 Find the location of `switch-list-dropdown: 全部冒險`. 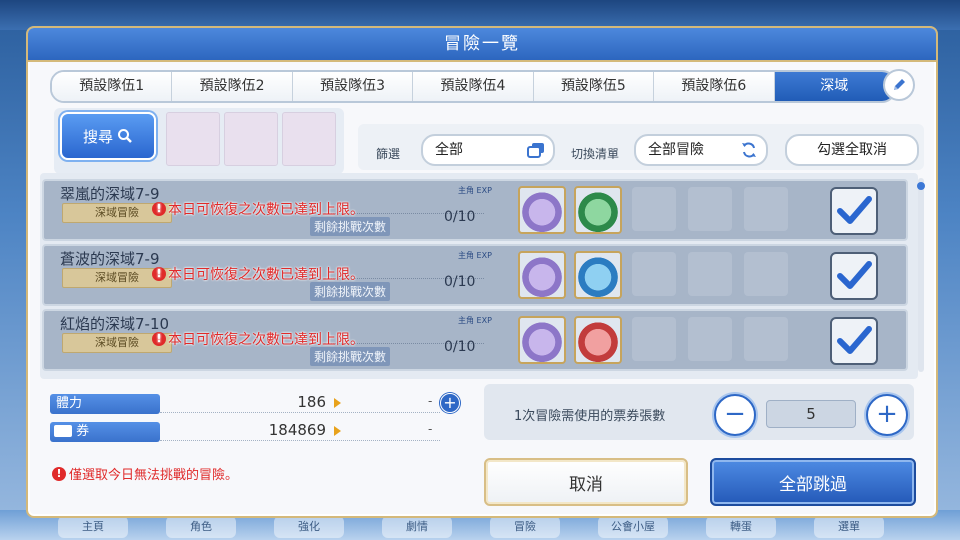

switch-list-dropdown: 全部冒險 is located at coordinates (701, 150).